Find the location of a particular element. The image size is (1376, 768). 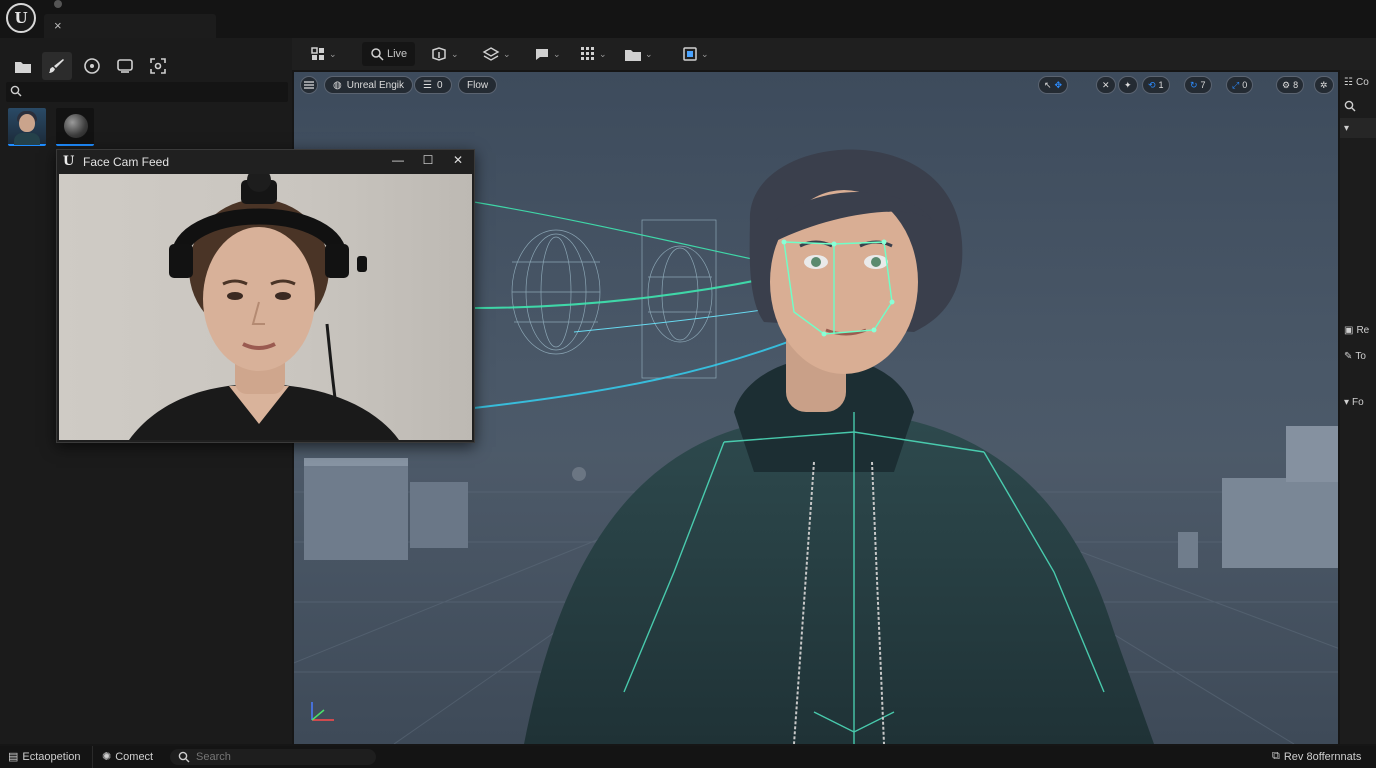

grid-dropdown: ⌄ is located at coordinates (593, 54).